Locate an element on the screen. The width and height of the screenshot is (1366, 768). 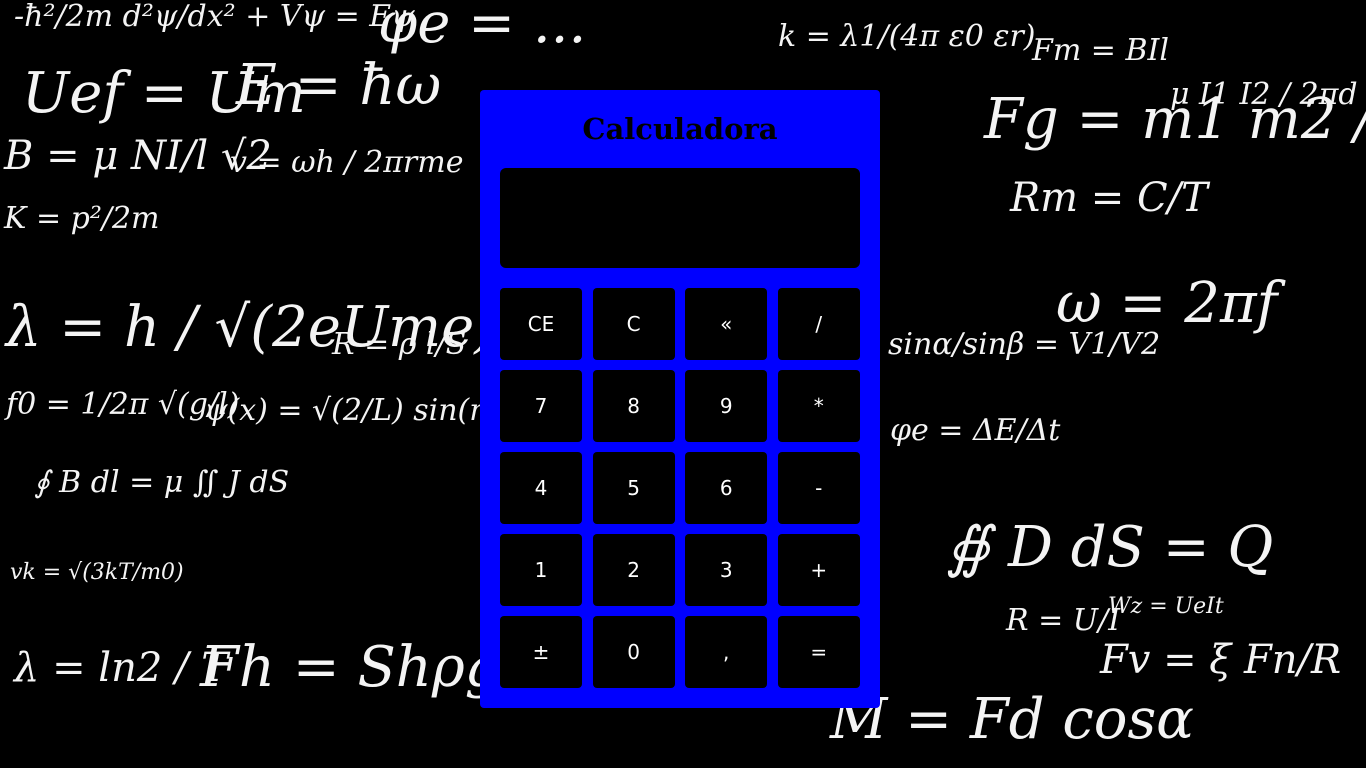
background-formula: Fg = m1 m2 / r² is located at coordinates (1175, 119).